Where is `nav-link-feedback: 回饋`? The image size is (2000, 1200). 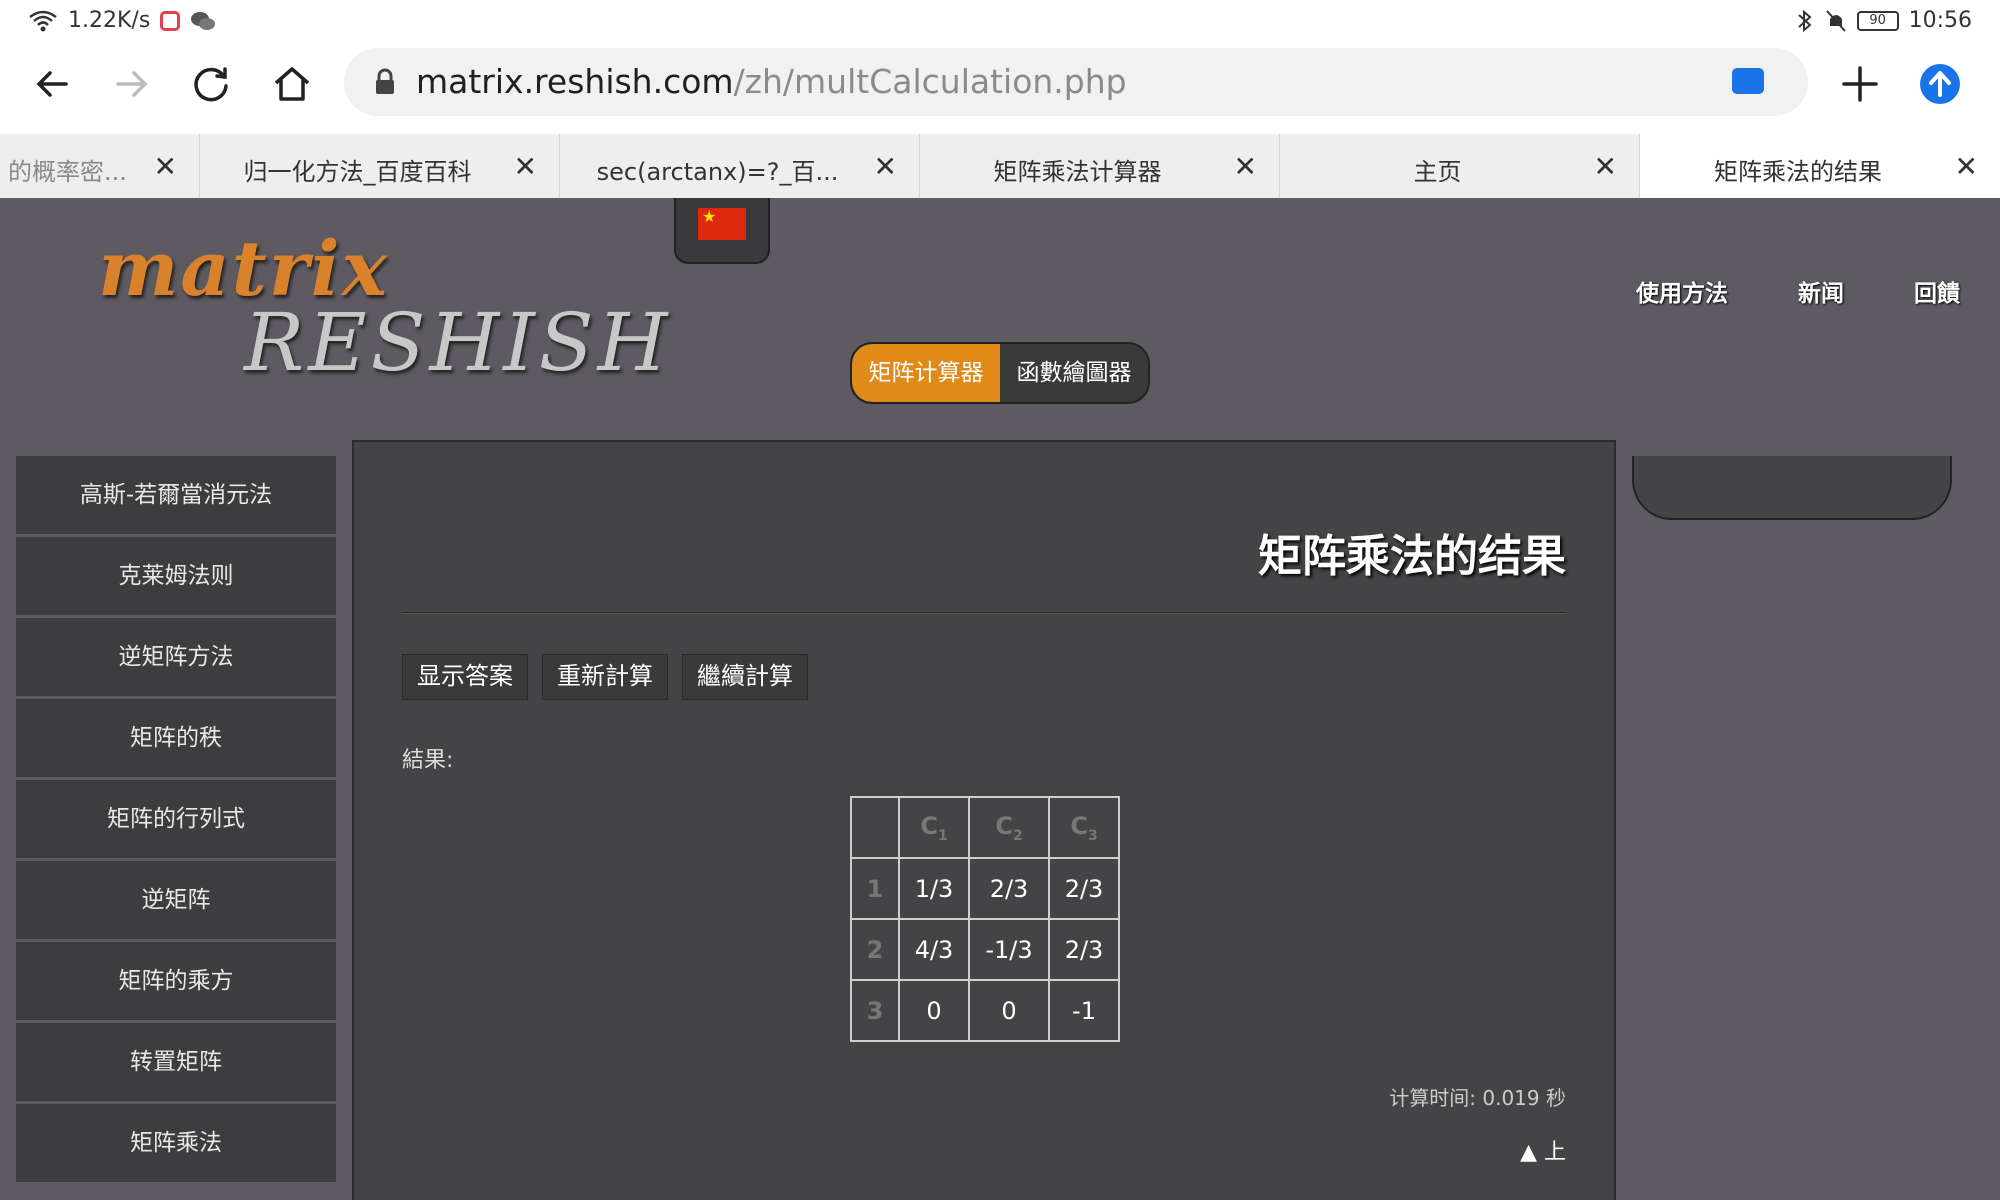
nav-link-feedback: 回饋 is located at coordinates (1937, 291).